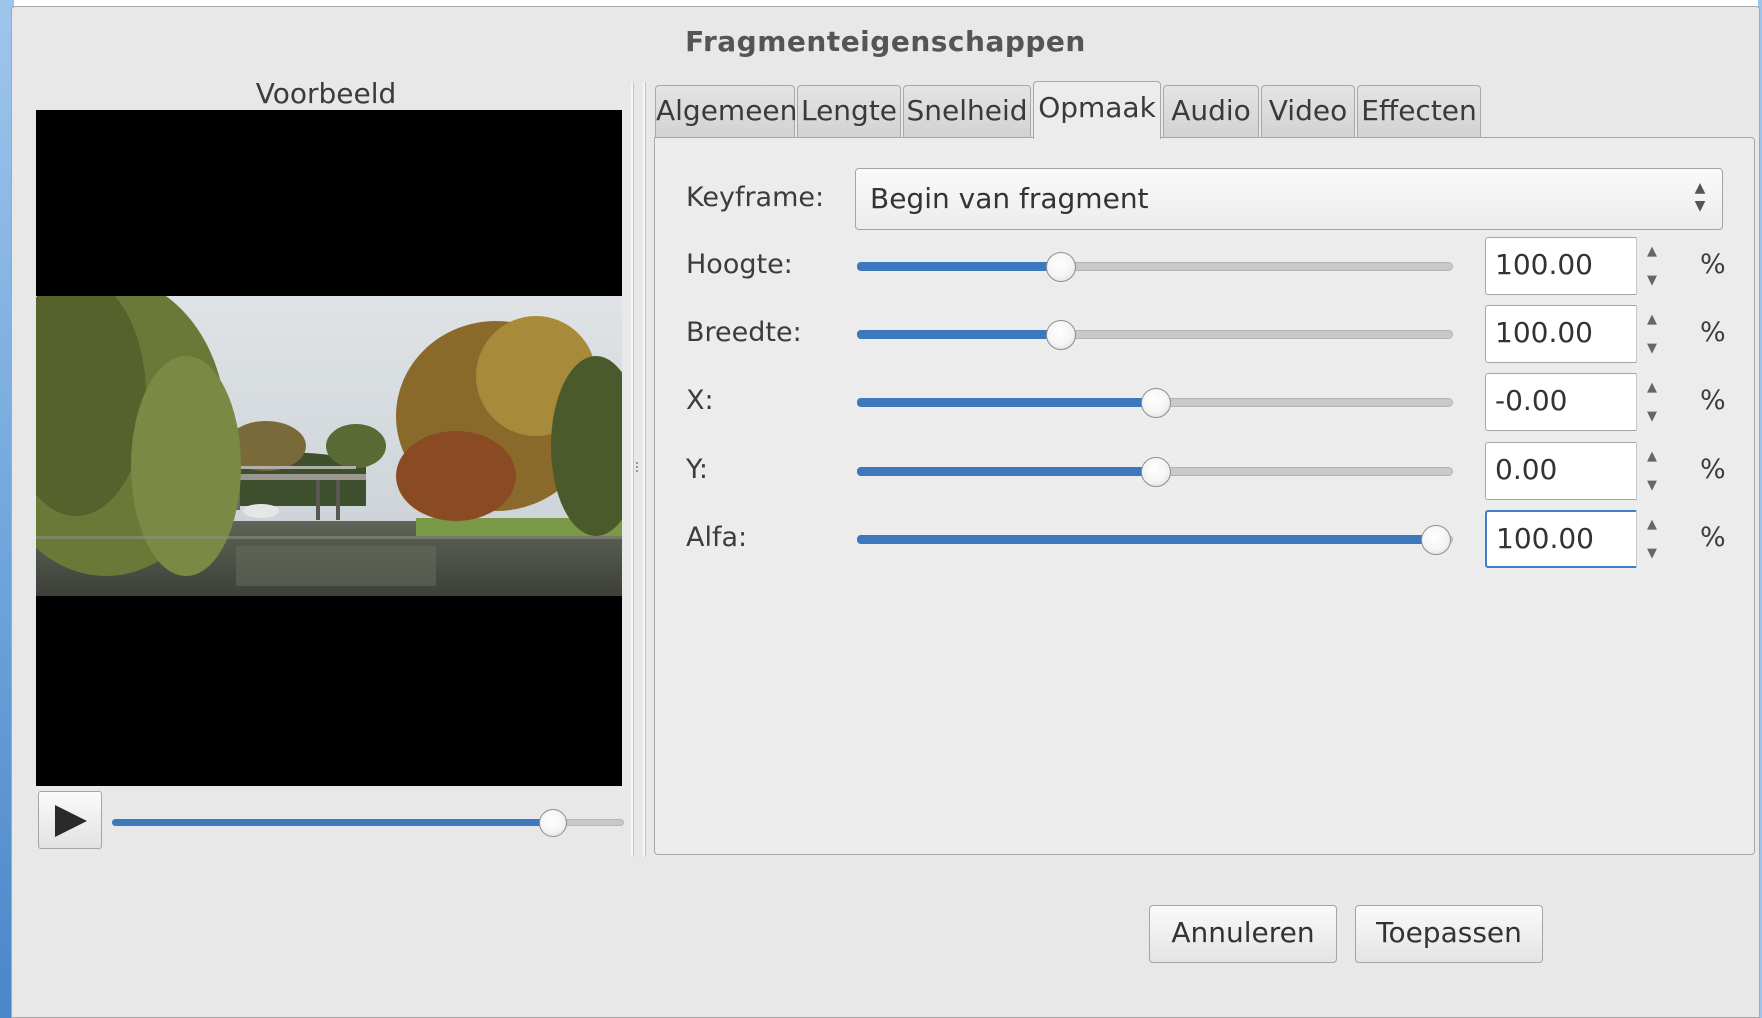  What do you see at coordinates (1449, 934) in the screenshot?
I see `apply-button: Toepassen` at bounding box center [1449, 934].